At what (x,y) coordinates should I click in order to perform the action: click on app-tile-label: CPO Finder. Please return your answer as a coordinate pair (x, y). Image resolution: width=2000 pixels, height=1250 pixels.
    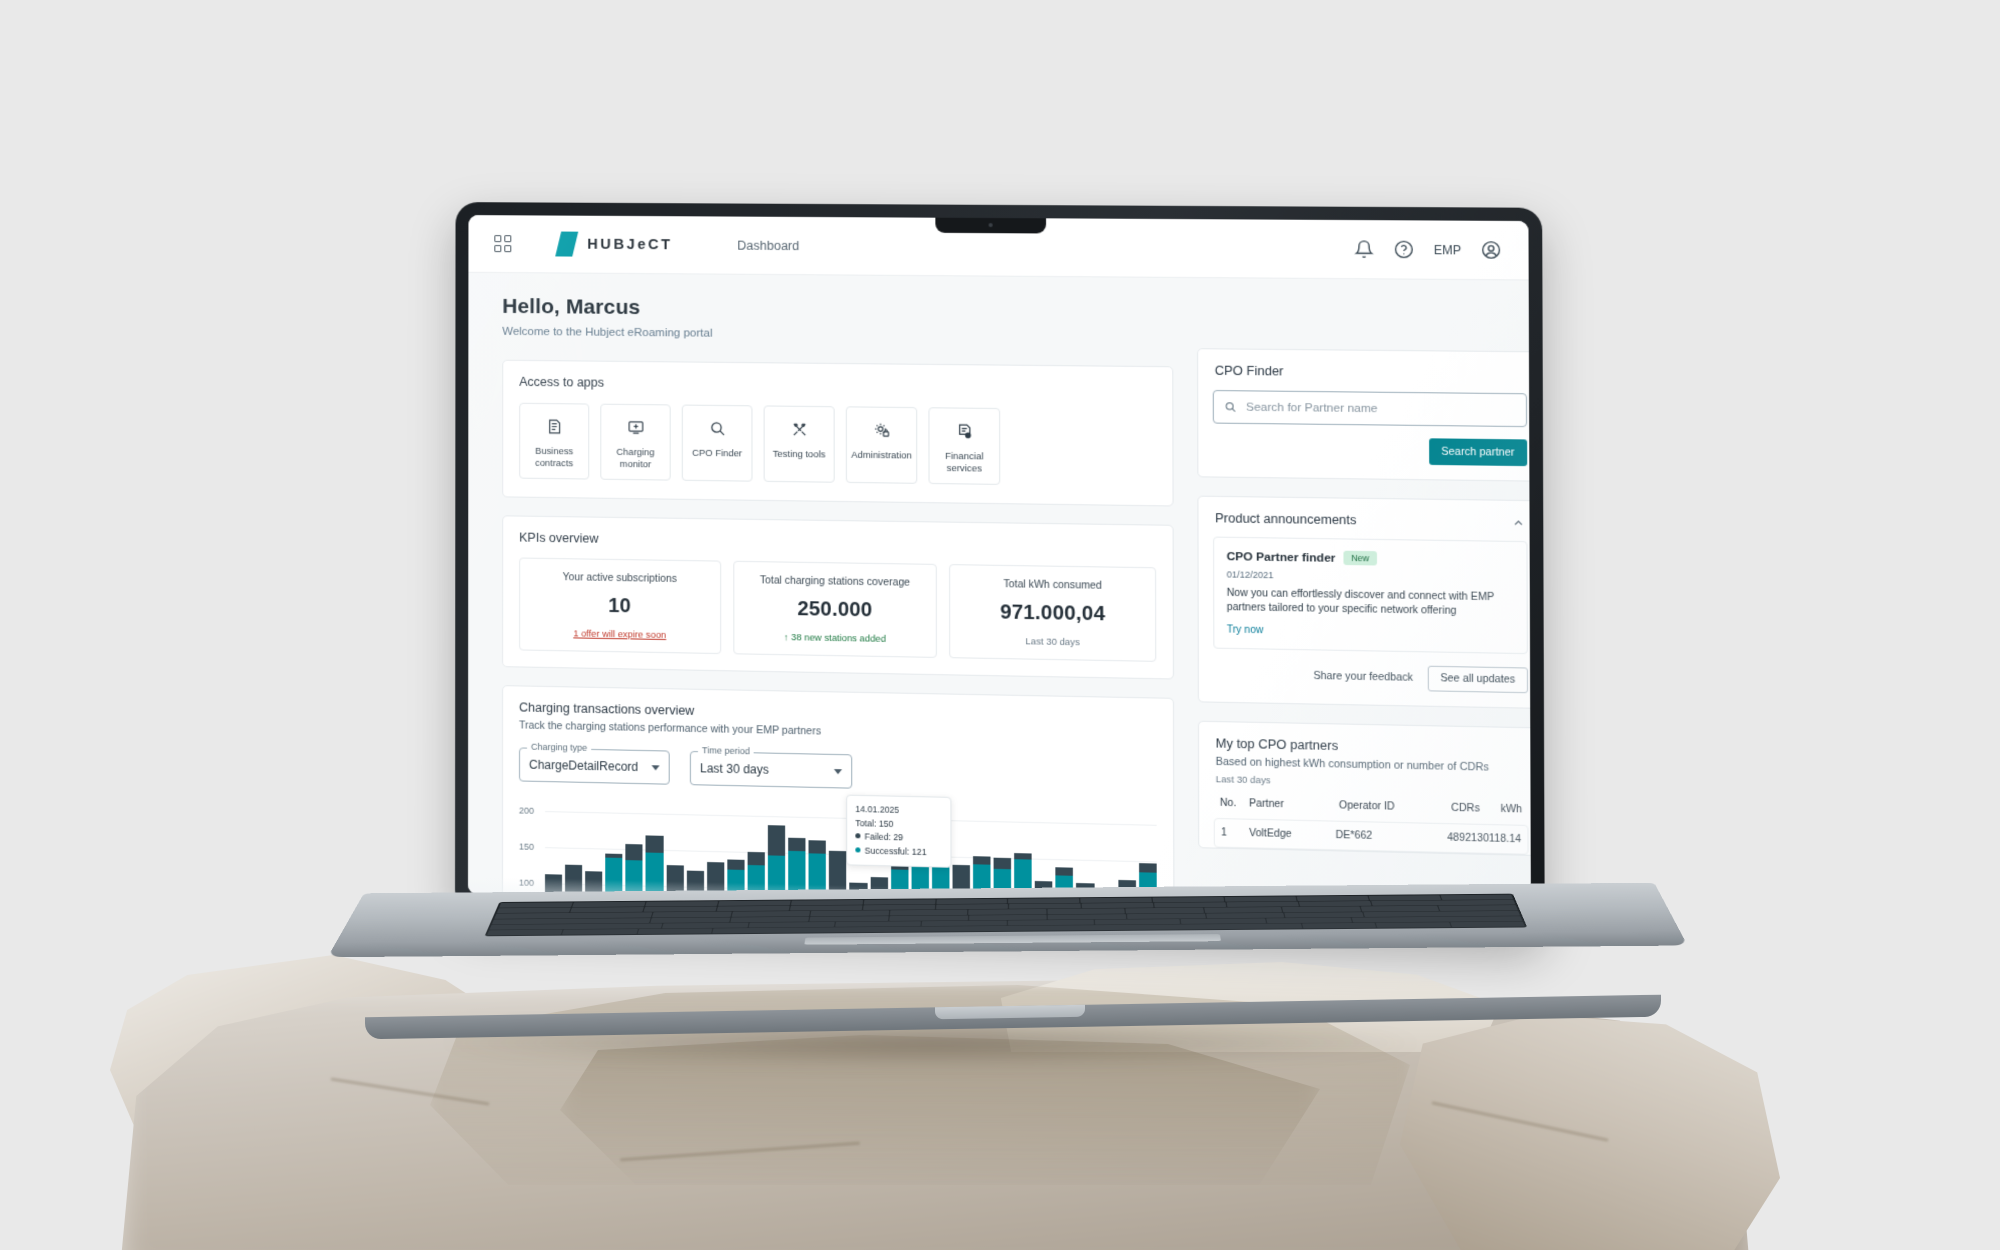
    Looking at the image, I should click on (717, 452).